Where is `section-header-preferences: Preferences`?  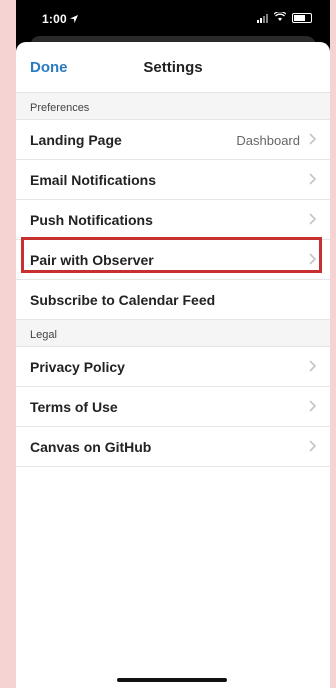
section-header-preferences: Preferences is located at coordinates (173, 106).